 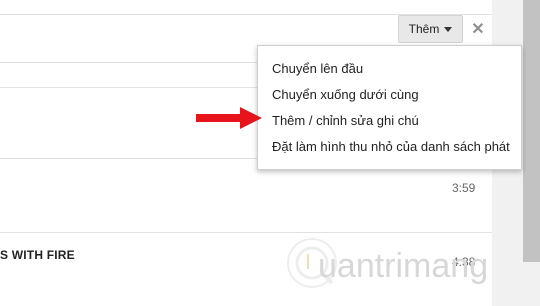 I want to click on menu-item-move-to-top: Chuyển lên đầu, so click(x=317, y=68).